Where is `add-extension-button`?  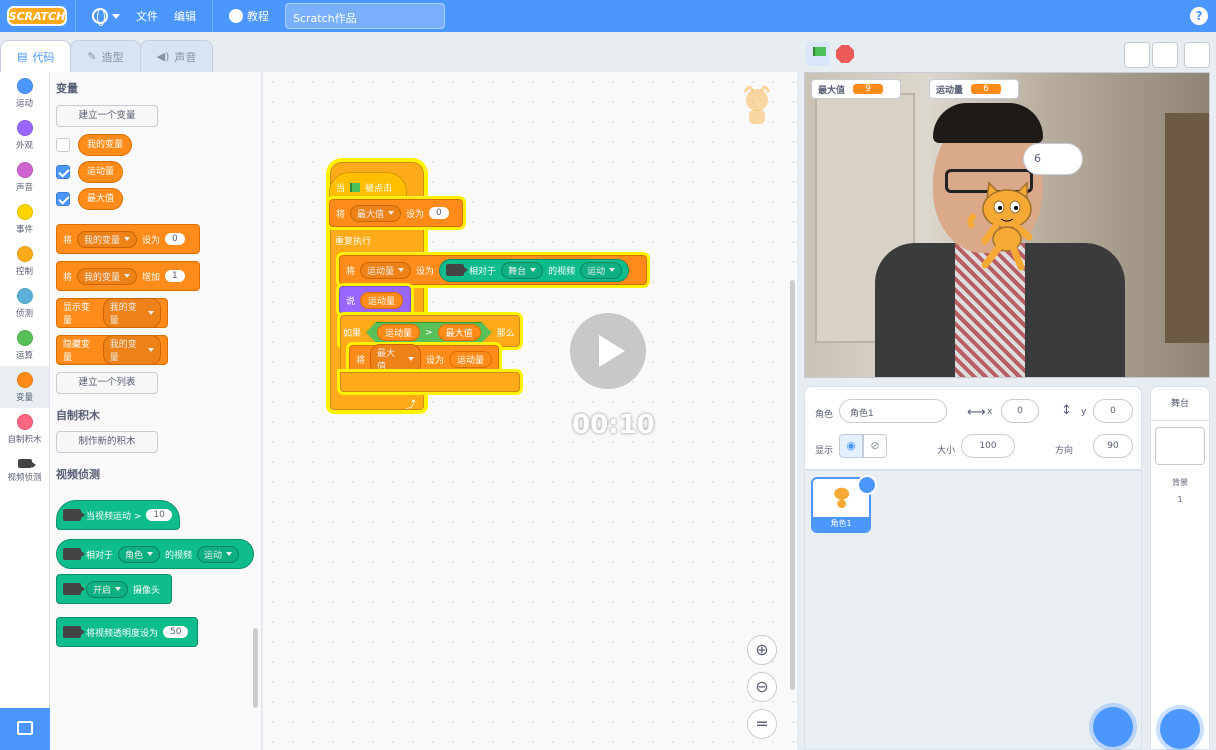 add-extension-button is located at coordinates (25, 729).